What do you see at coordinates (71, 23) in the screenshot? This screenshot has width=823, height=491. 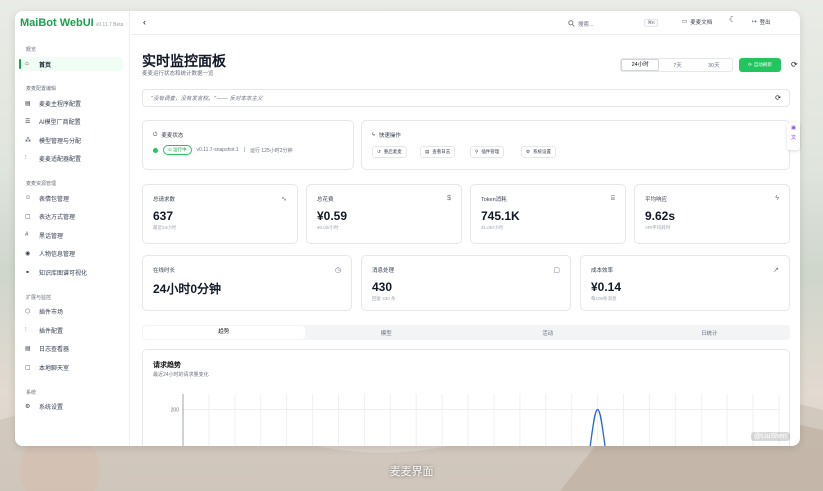 I see `app-logo: MaiBot WebUI v0.11.7 Beta` at bounding box center [71, 23].